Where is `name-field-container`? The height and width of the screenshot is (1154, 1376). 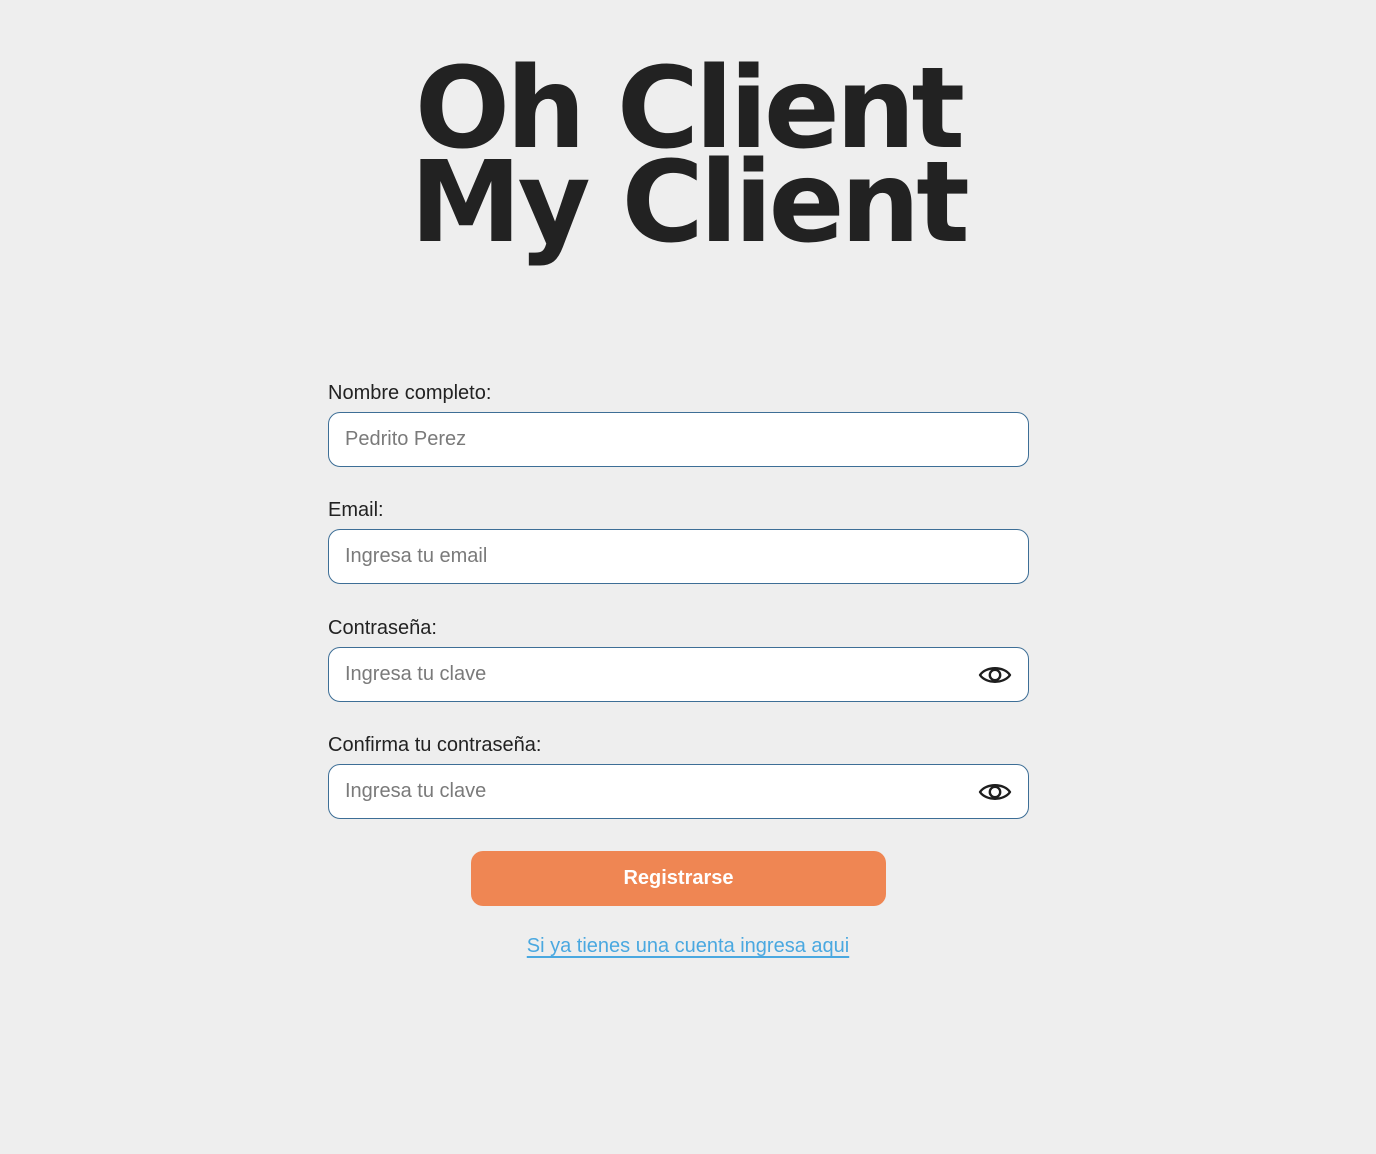
name-field-container is located at coordinates (678, 439).